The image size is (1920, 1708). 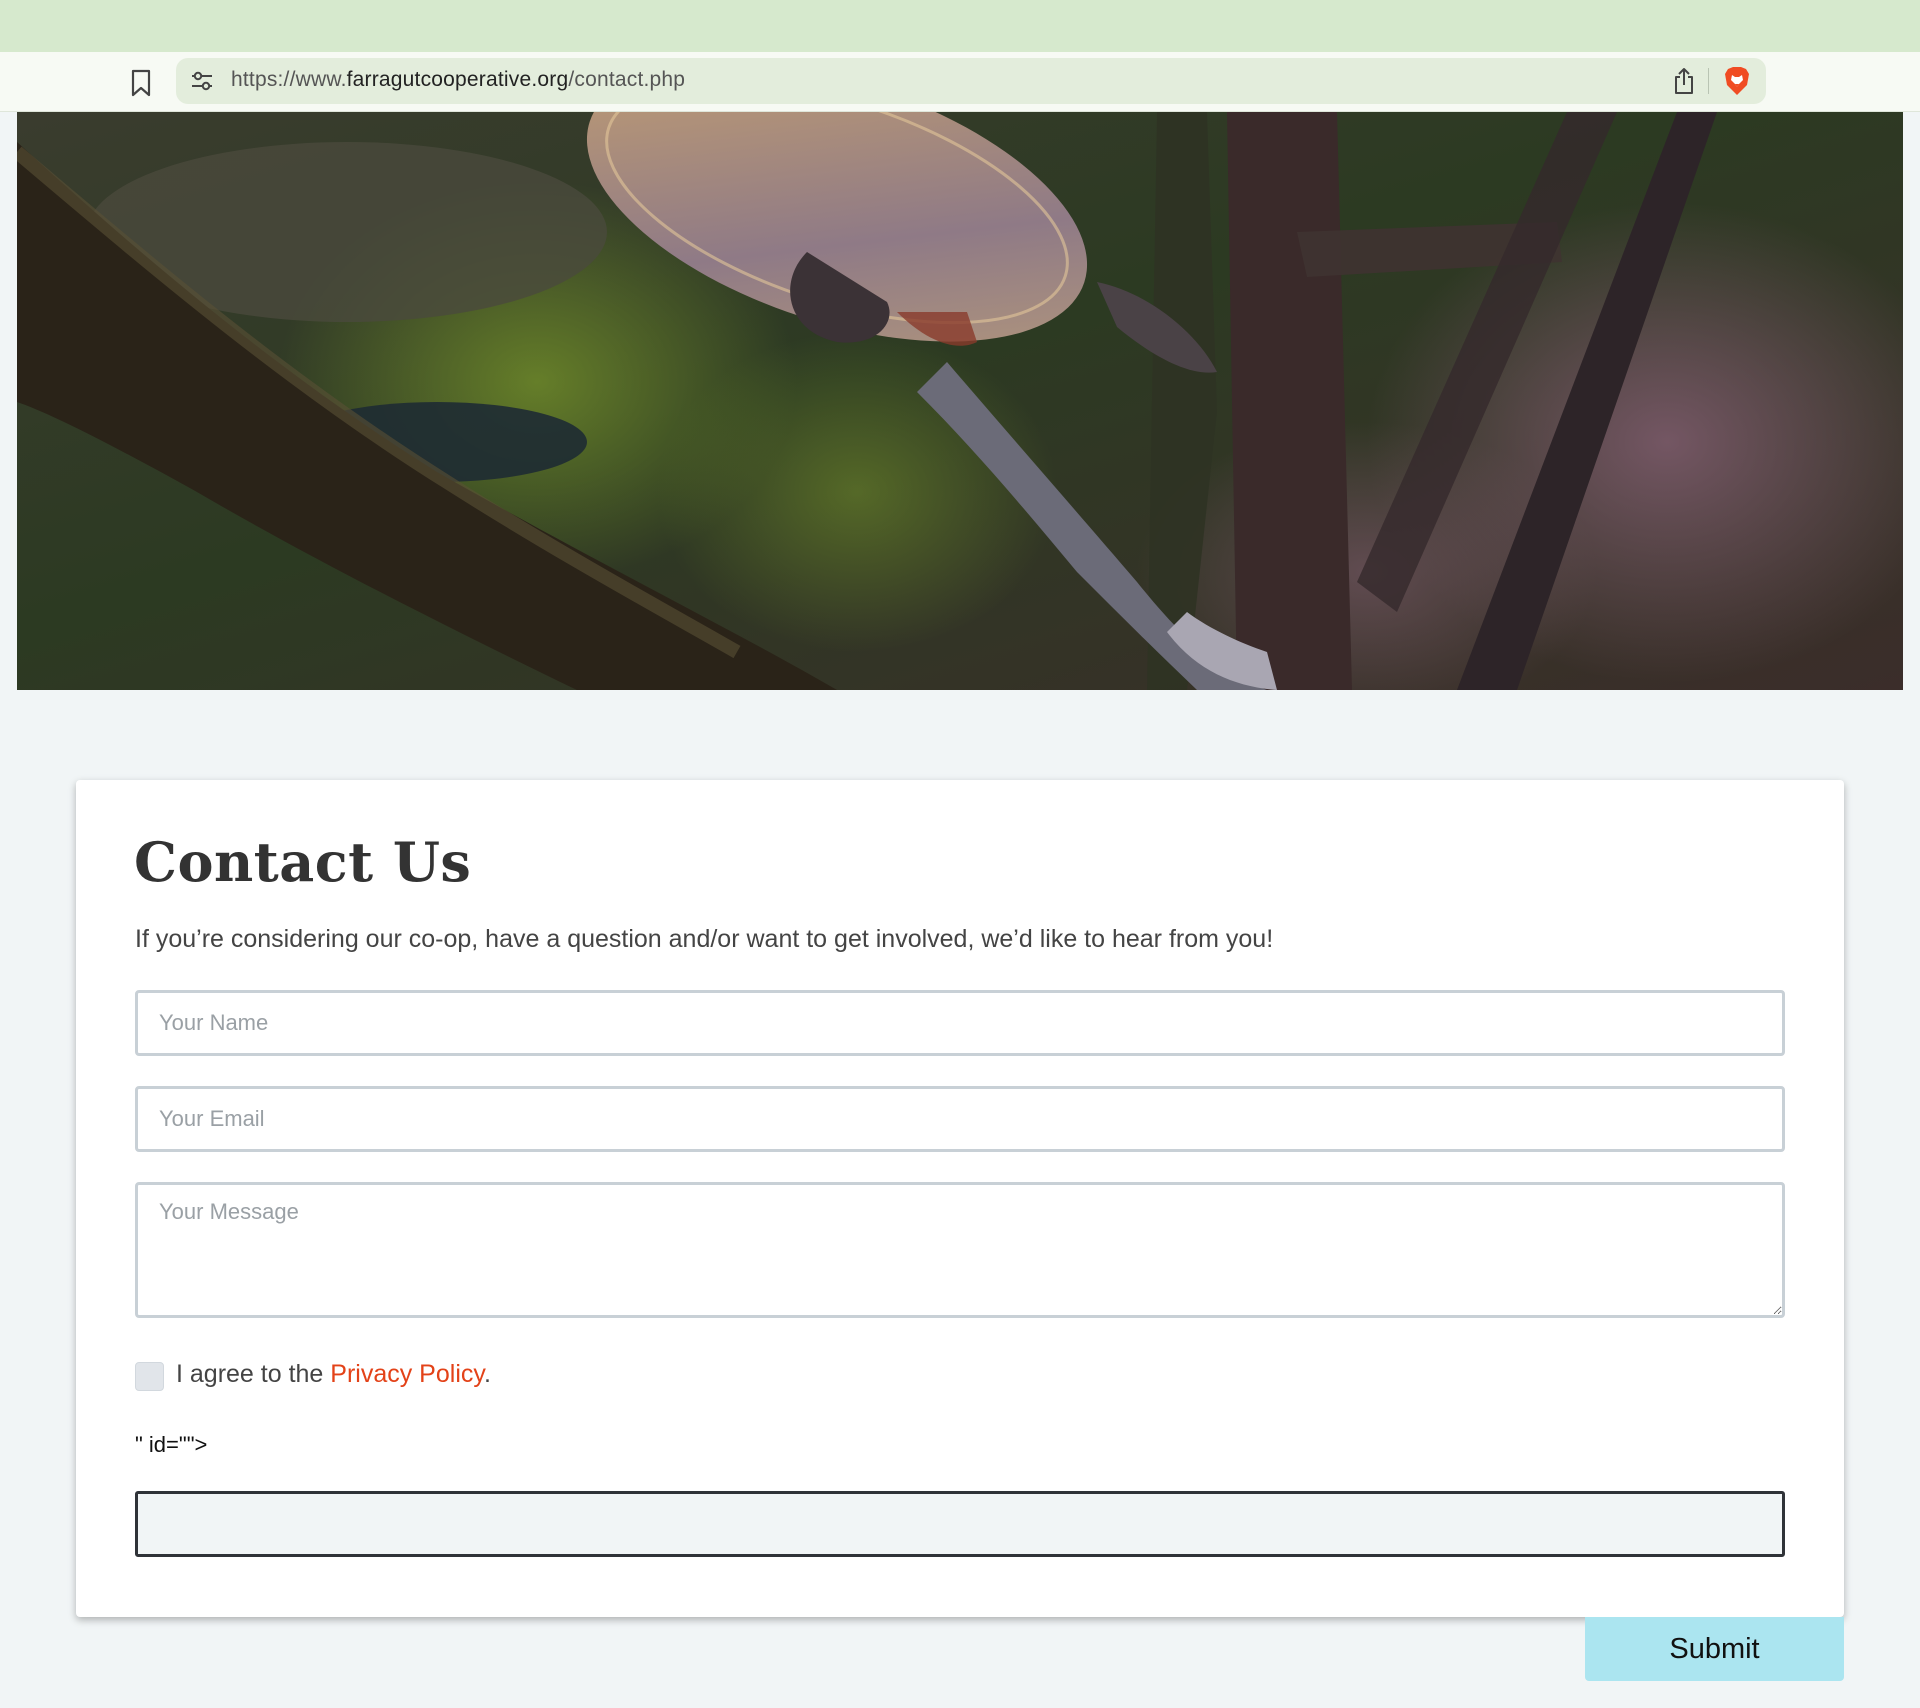 I want to click on email-input, so click(x=960, y=1119).